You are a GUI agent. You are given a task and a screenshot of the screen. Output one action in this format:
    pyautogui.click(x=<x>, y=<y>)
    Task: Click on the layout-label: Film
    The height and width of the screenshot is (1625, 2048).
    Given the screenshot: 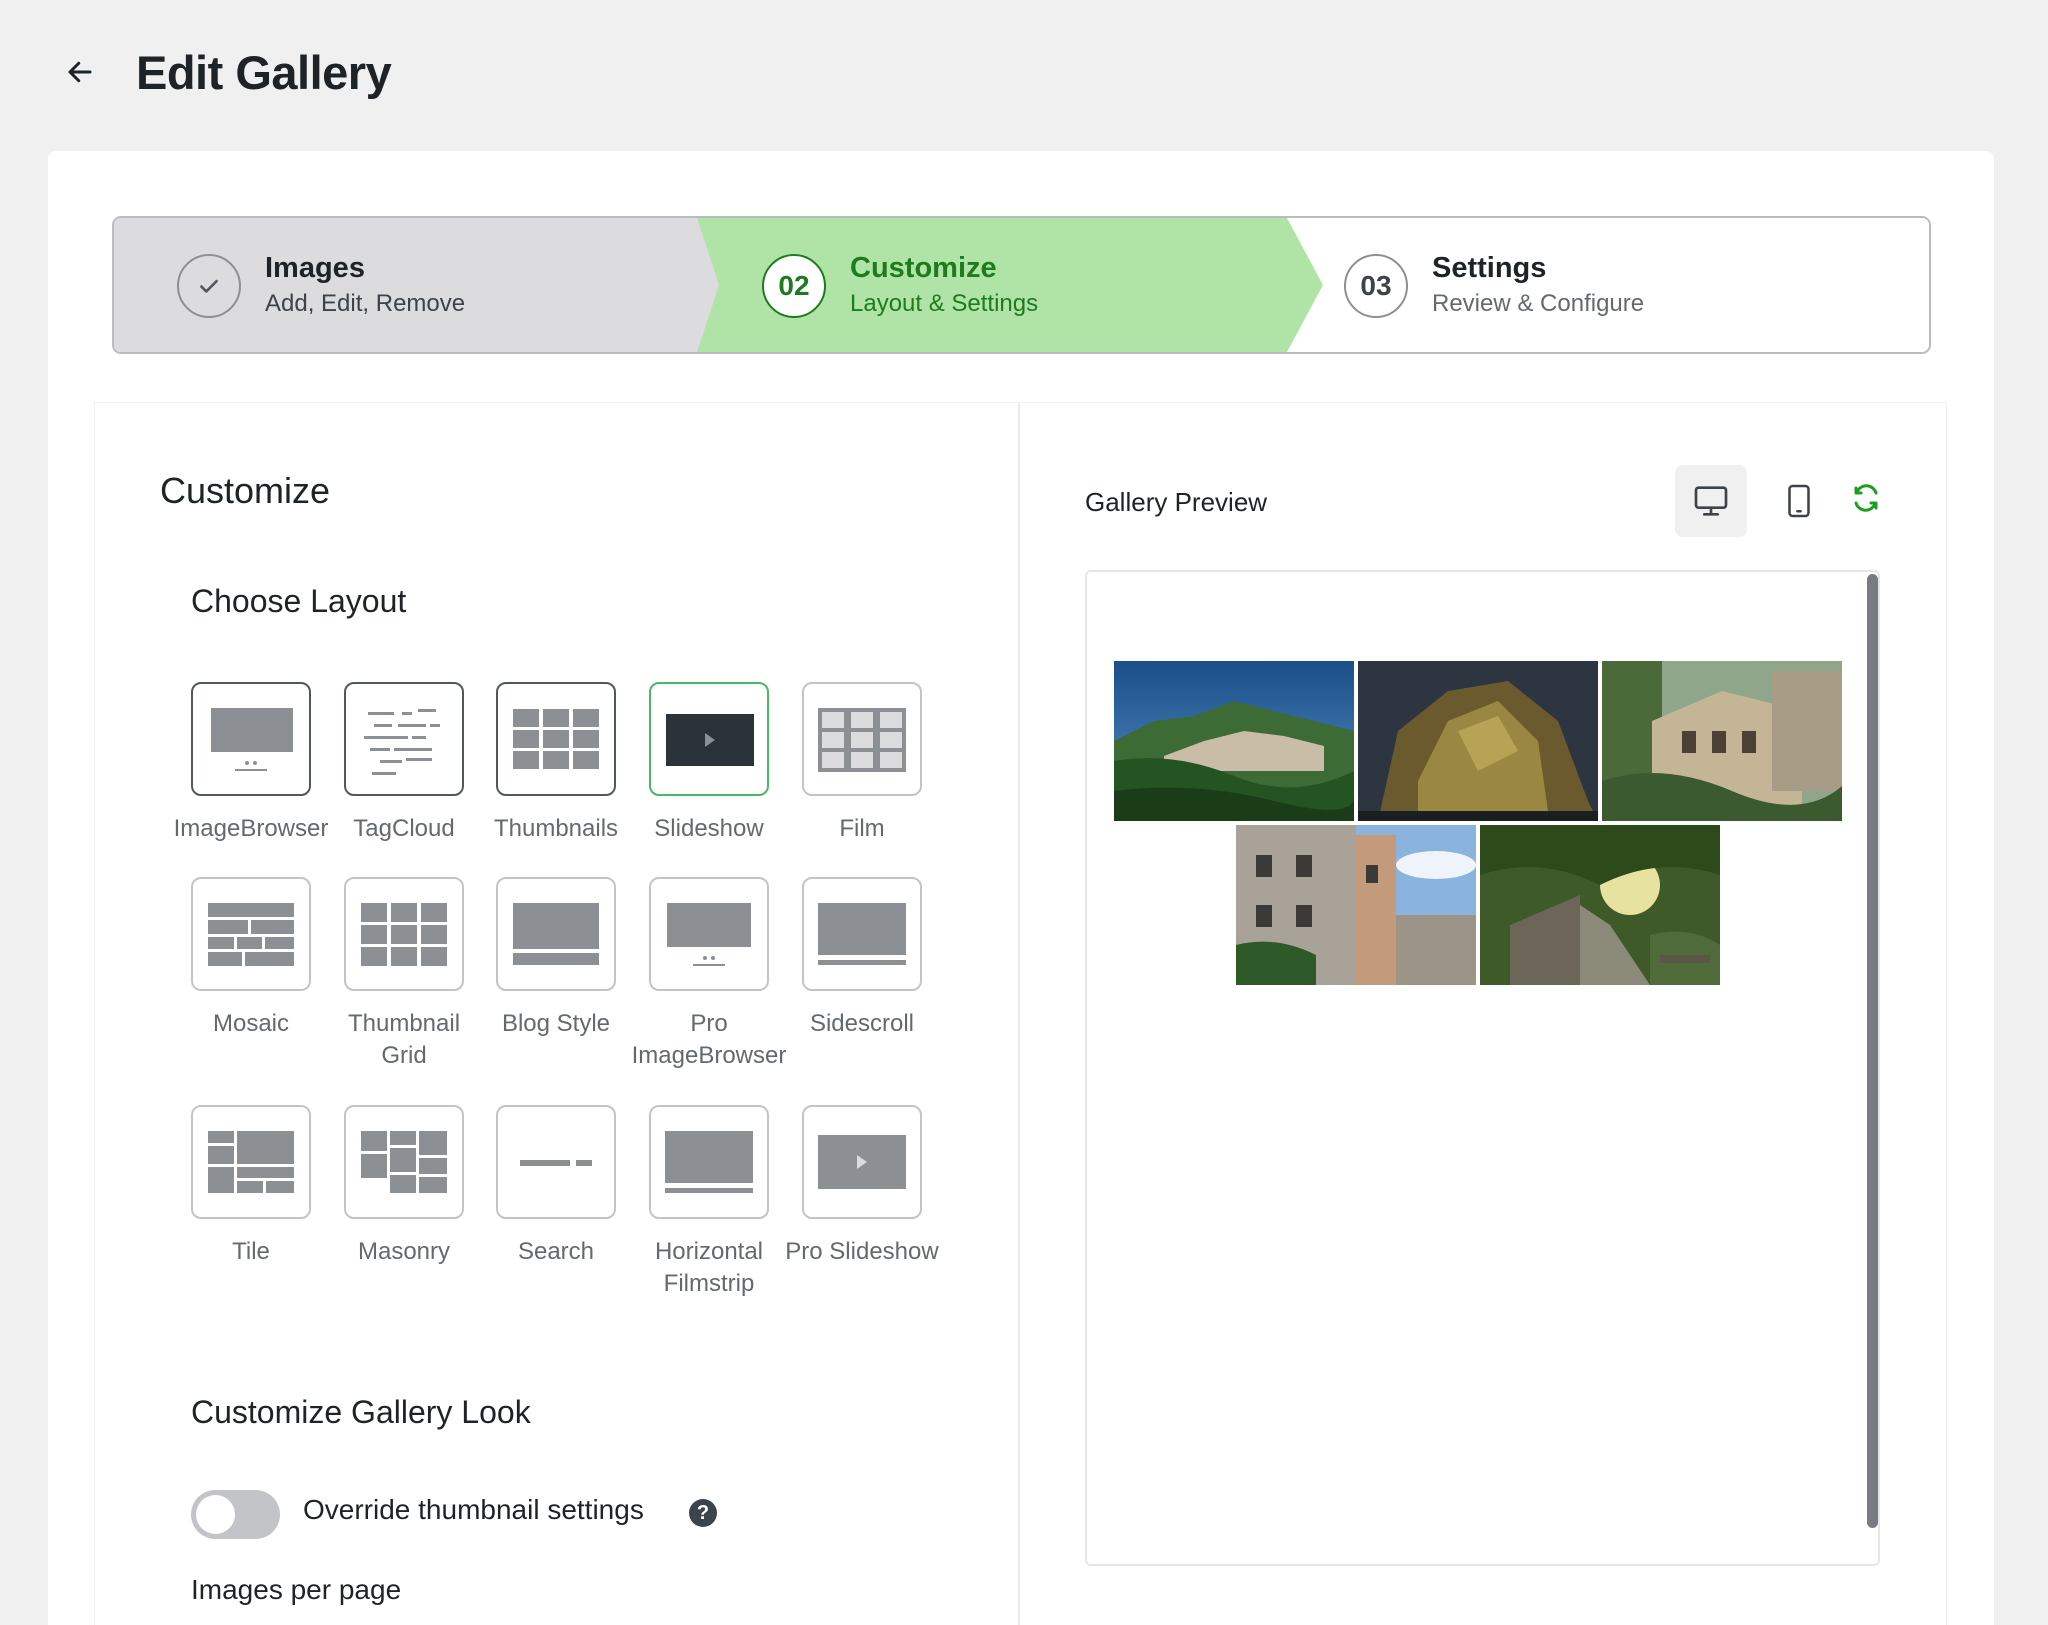 What is the action you would take?
    pyautogui.click(x=862, y=828)
    